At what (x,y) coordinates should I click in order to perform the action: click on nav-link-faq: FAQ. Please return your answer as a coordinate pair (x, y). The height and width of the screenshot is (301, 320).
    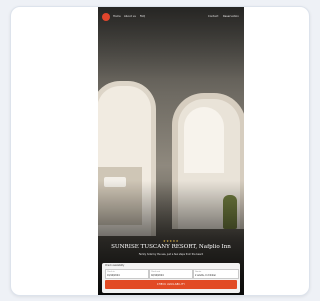
    Looking at the image, I should click on (142, 16).